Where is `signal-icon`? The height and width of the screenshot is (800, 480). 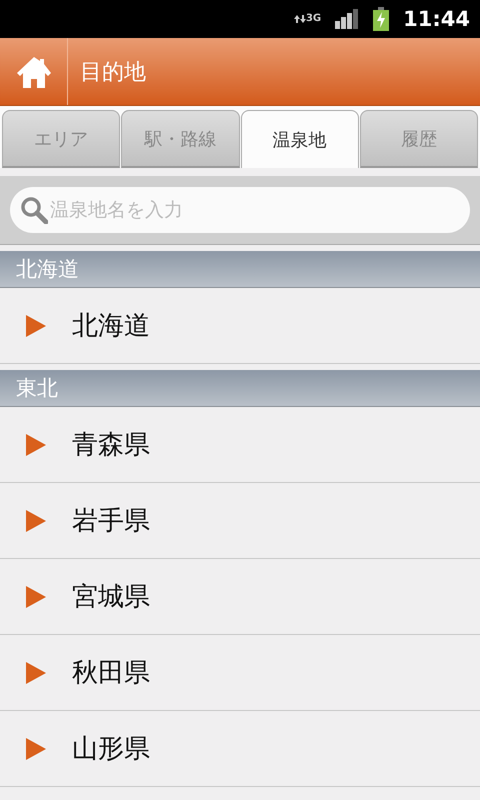 signal-icon is located at coordinates (347, 19).